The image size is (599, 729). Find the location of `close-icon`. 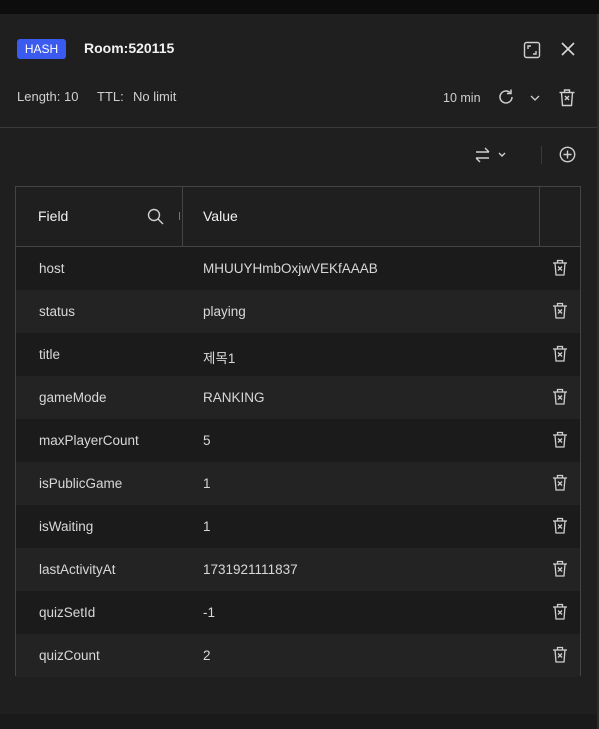

close-icon is located at coordinates (568, 49).